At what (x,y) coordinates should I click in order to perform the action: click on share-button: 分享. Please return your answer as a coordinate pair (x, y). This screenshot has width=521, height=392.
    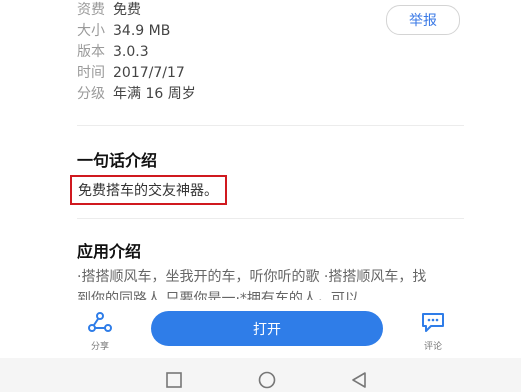
    Looking at the image, I should click on (100, 331).